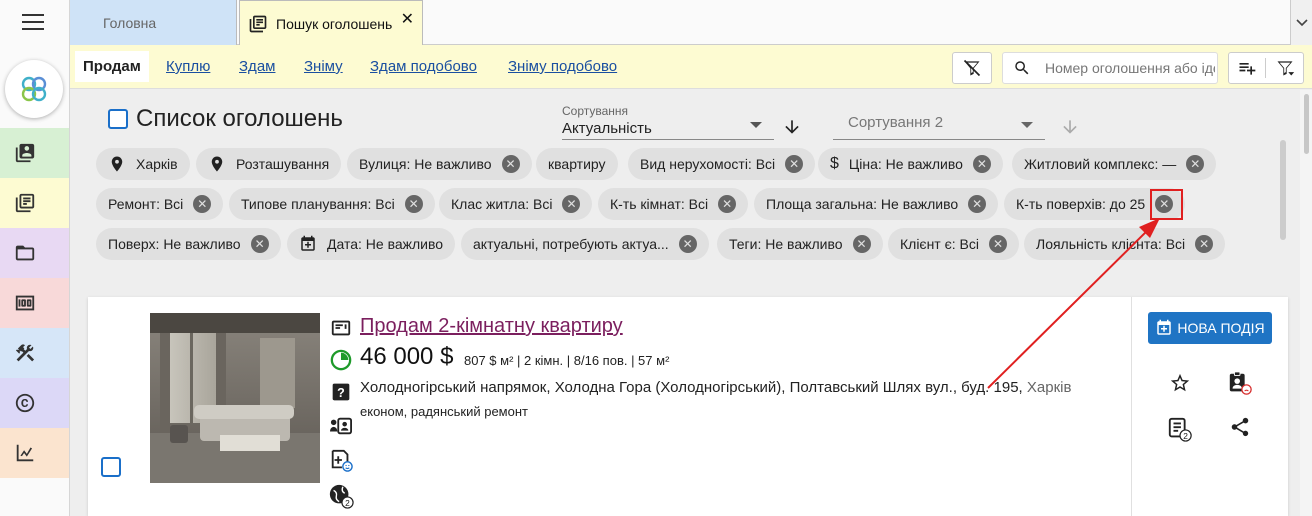 The width and height of the screenshot is (1312, 516). Describe the element at coordinates (318, 204) in the screenshot. I see `chip-label: Типове планування: Всі` at that location.